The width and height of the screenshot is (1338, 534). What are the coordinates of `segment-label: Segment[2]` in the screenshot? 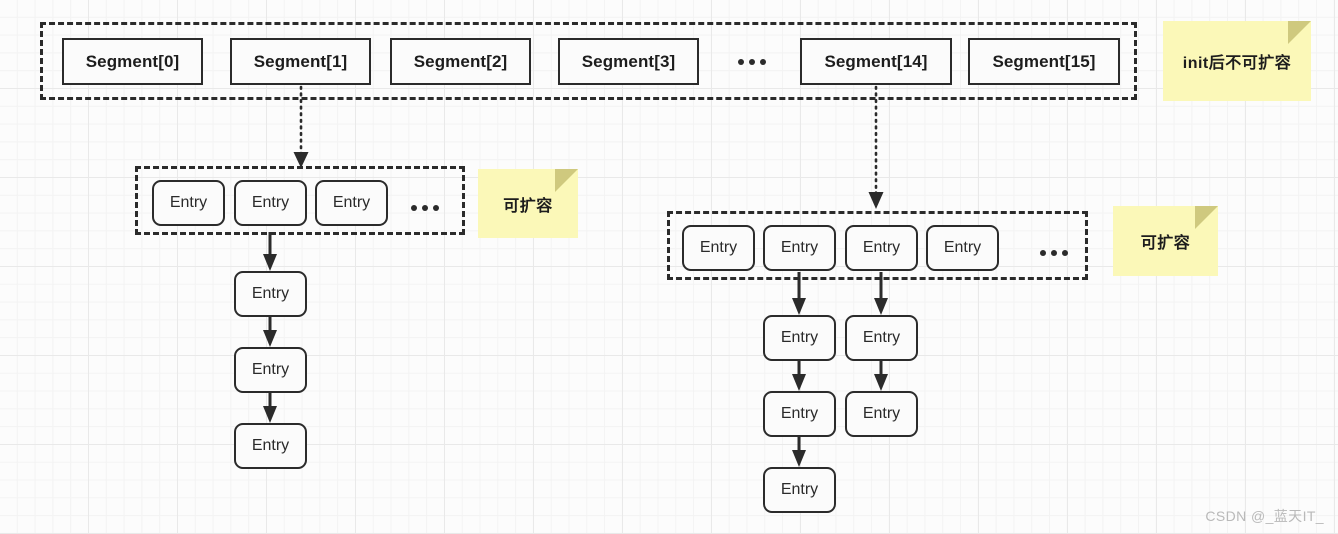 It's located at (460, 61).